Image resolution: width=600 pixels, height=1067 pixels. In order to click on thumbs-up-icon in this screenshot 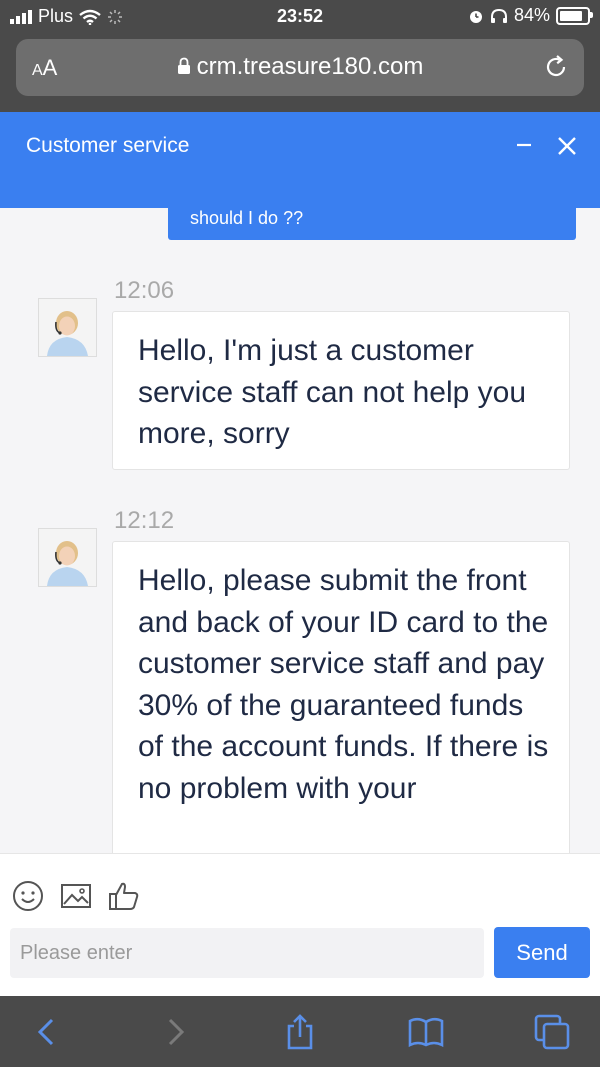, I will do `click(124, 896)`.